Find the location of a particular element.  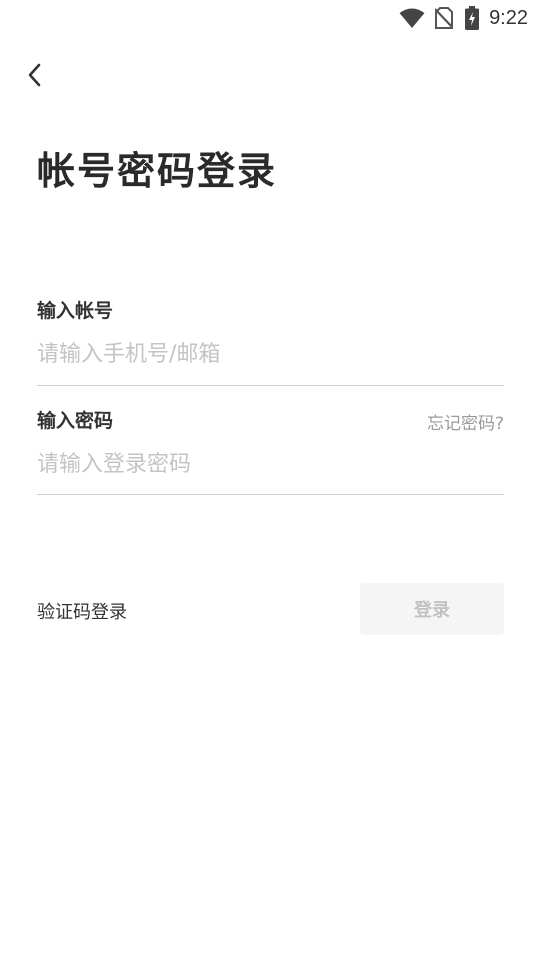

page-title: 帐号密码登录 is located at coordinates (157, 170).